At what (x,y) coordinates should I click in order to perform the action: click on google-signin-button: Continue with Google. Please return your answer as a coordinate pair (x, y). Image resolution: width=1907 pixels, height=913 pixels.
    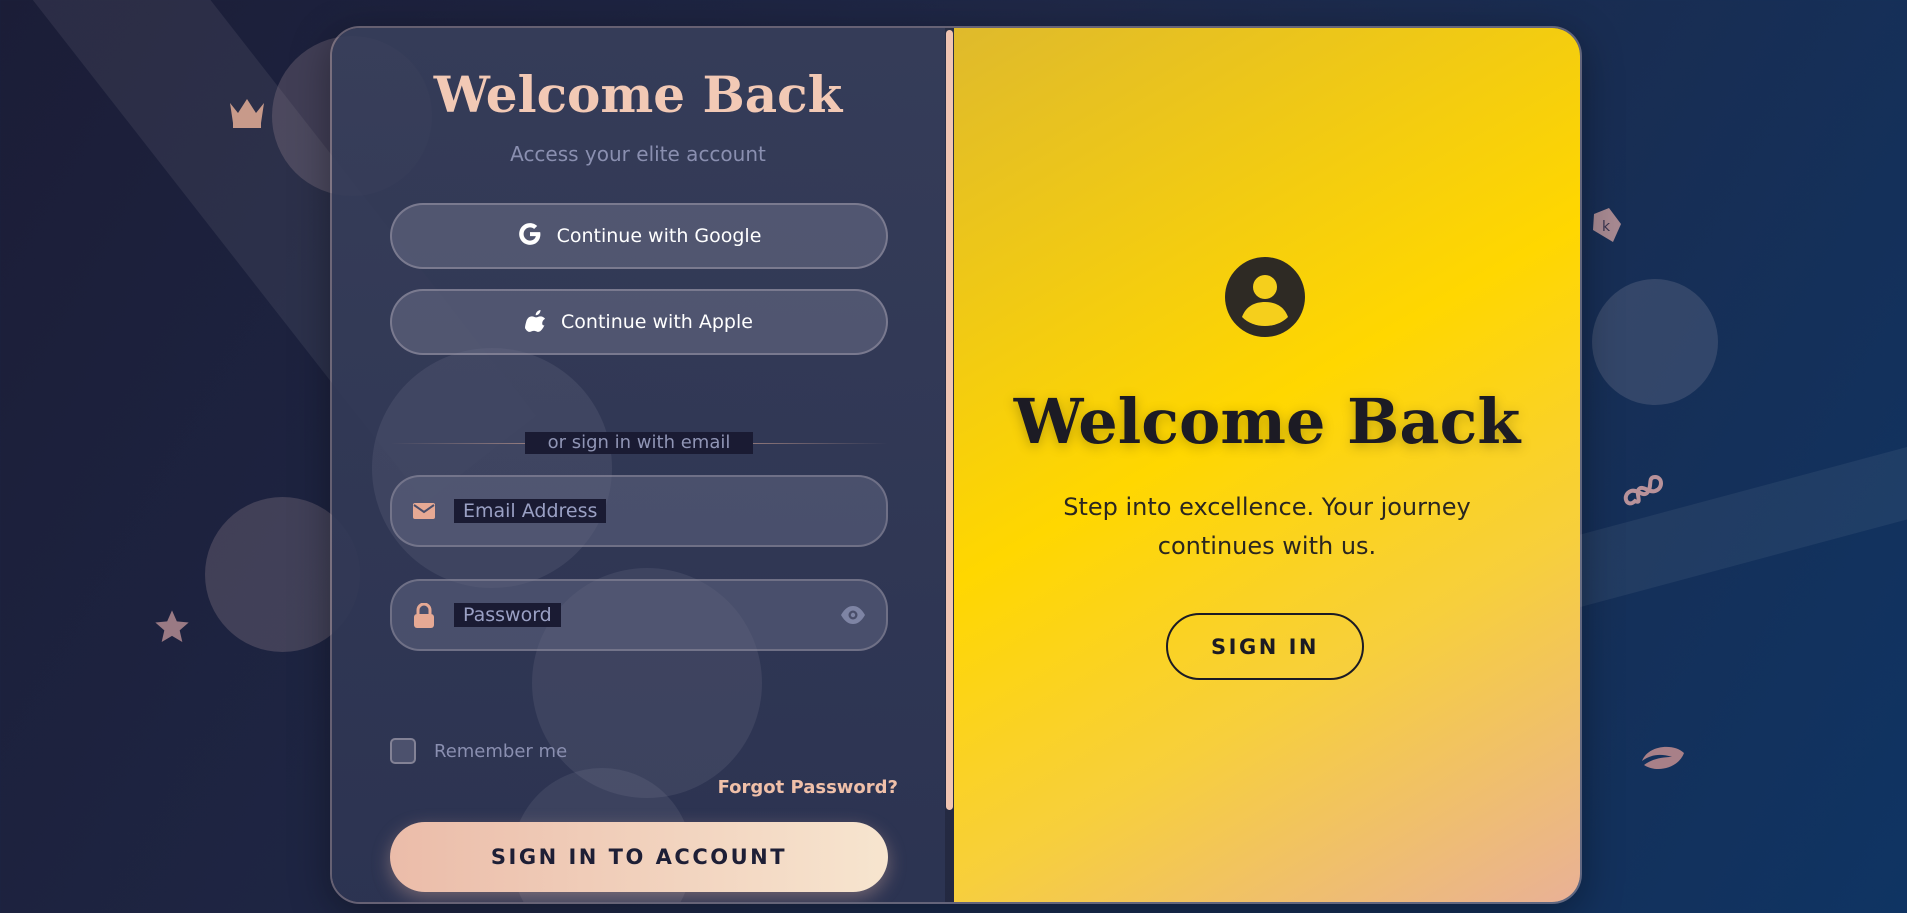
    Looking at the image, I should click on (639, 236).